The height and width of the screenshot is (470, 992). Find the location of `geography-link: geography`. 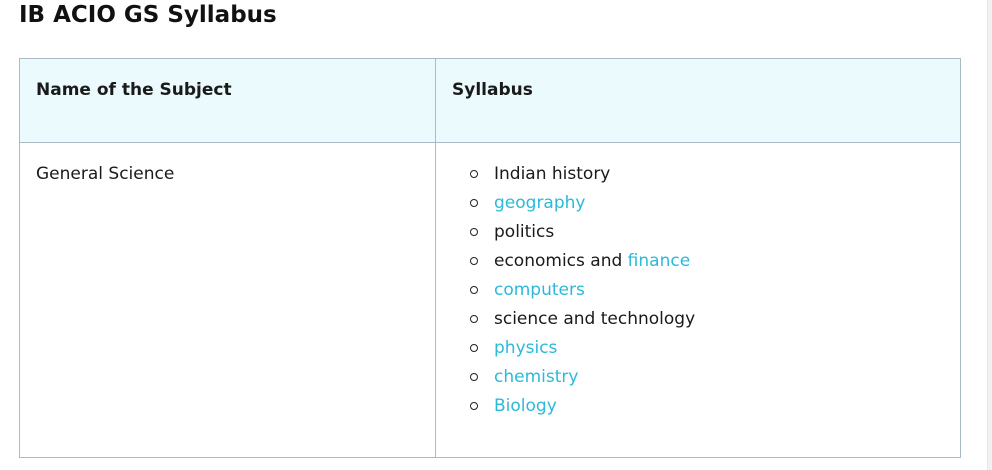

geography-link: geography is located at coordinates (539, 203).